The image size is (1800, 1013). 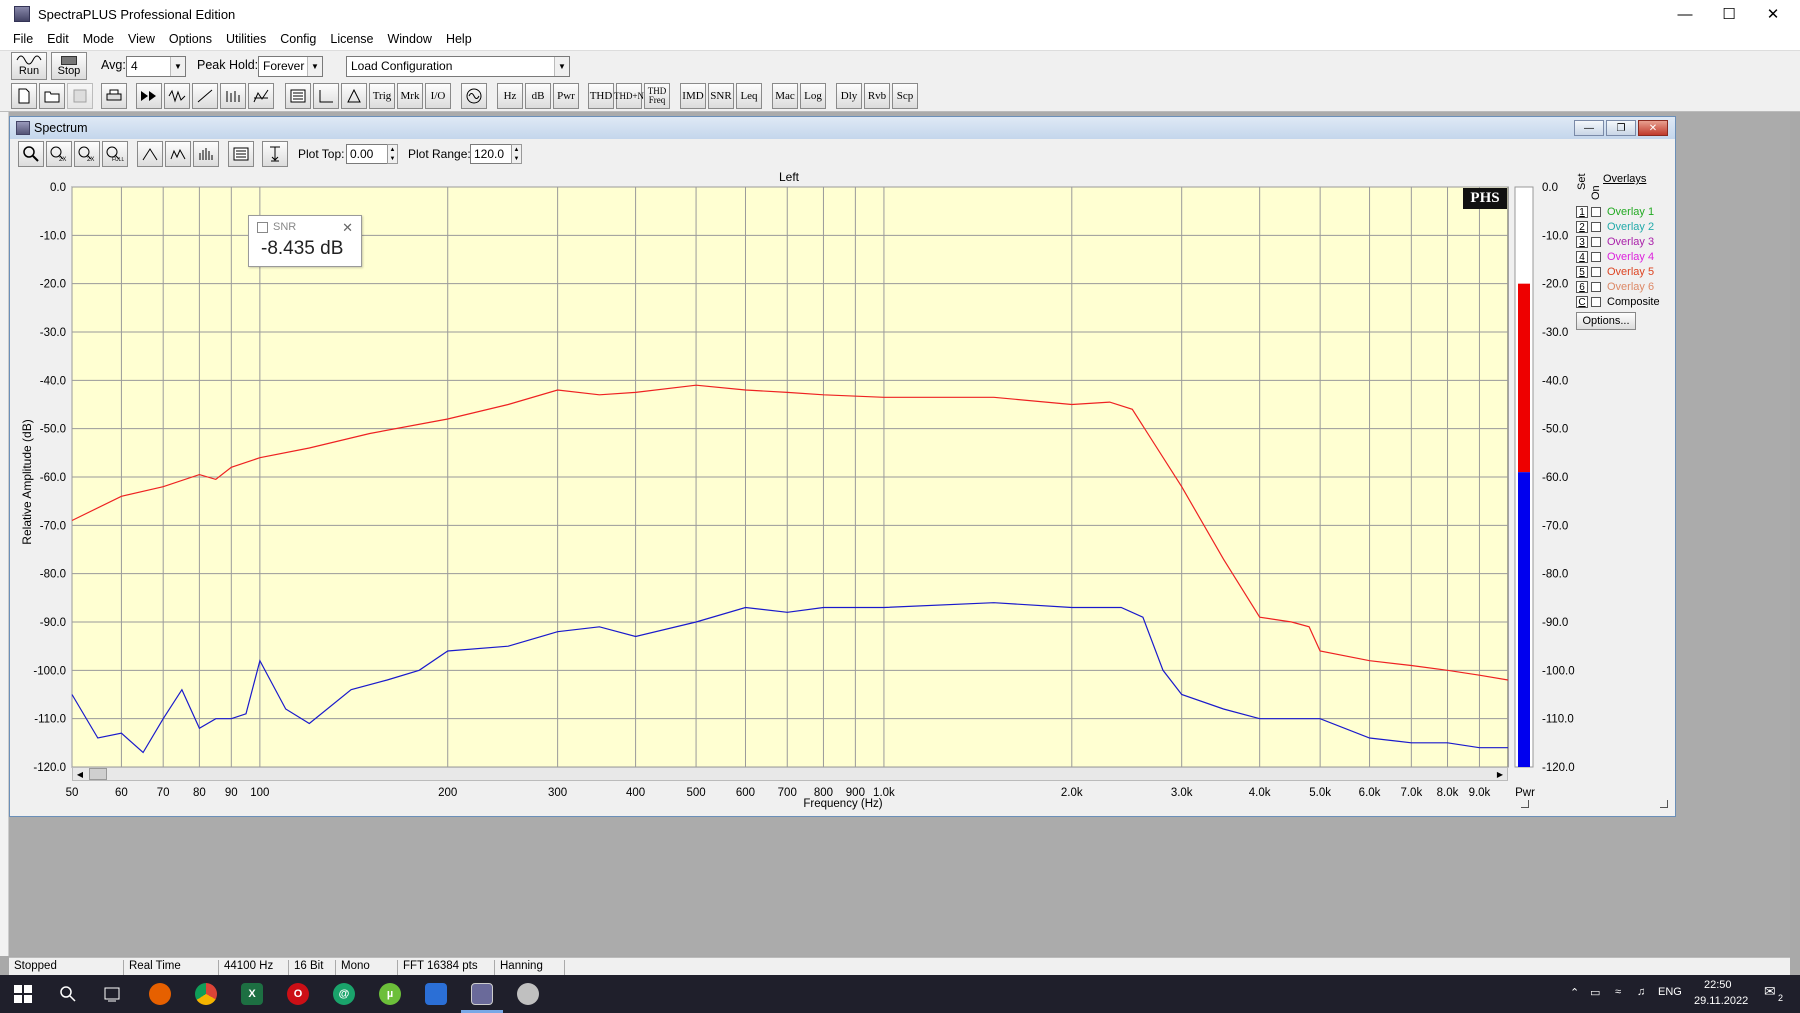 I want to click on fast-forward-icon, so click(x=149, y=96).